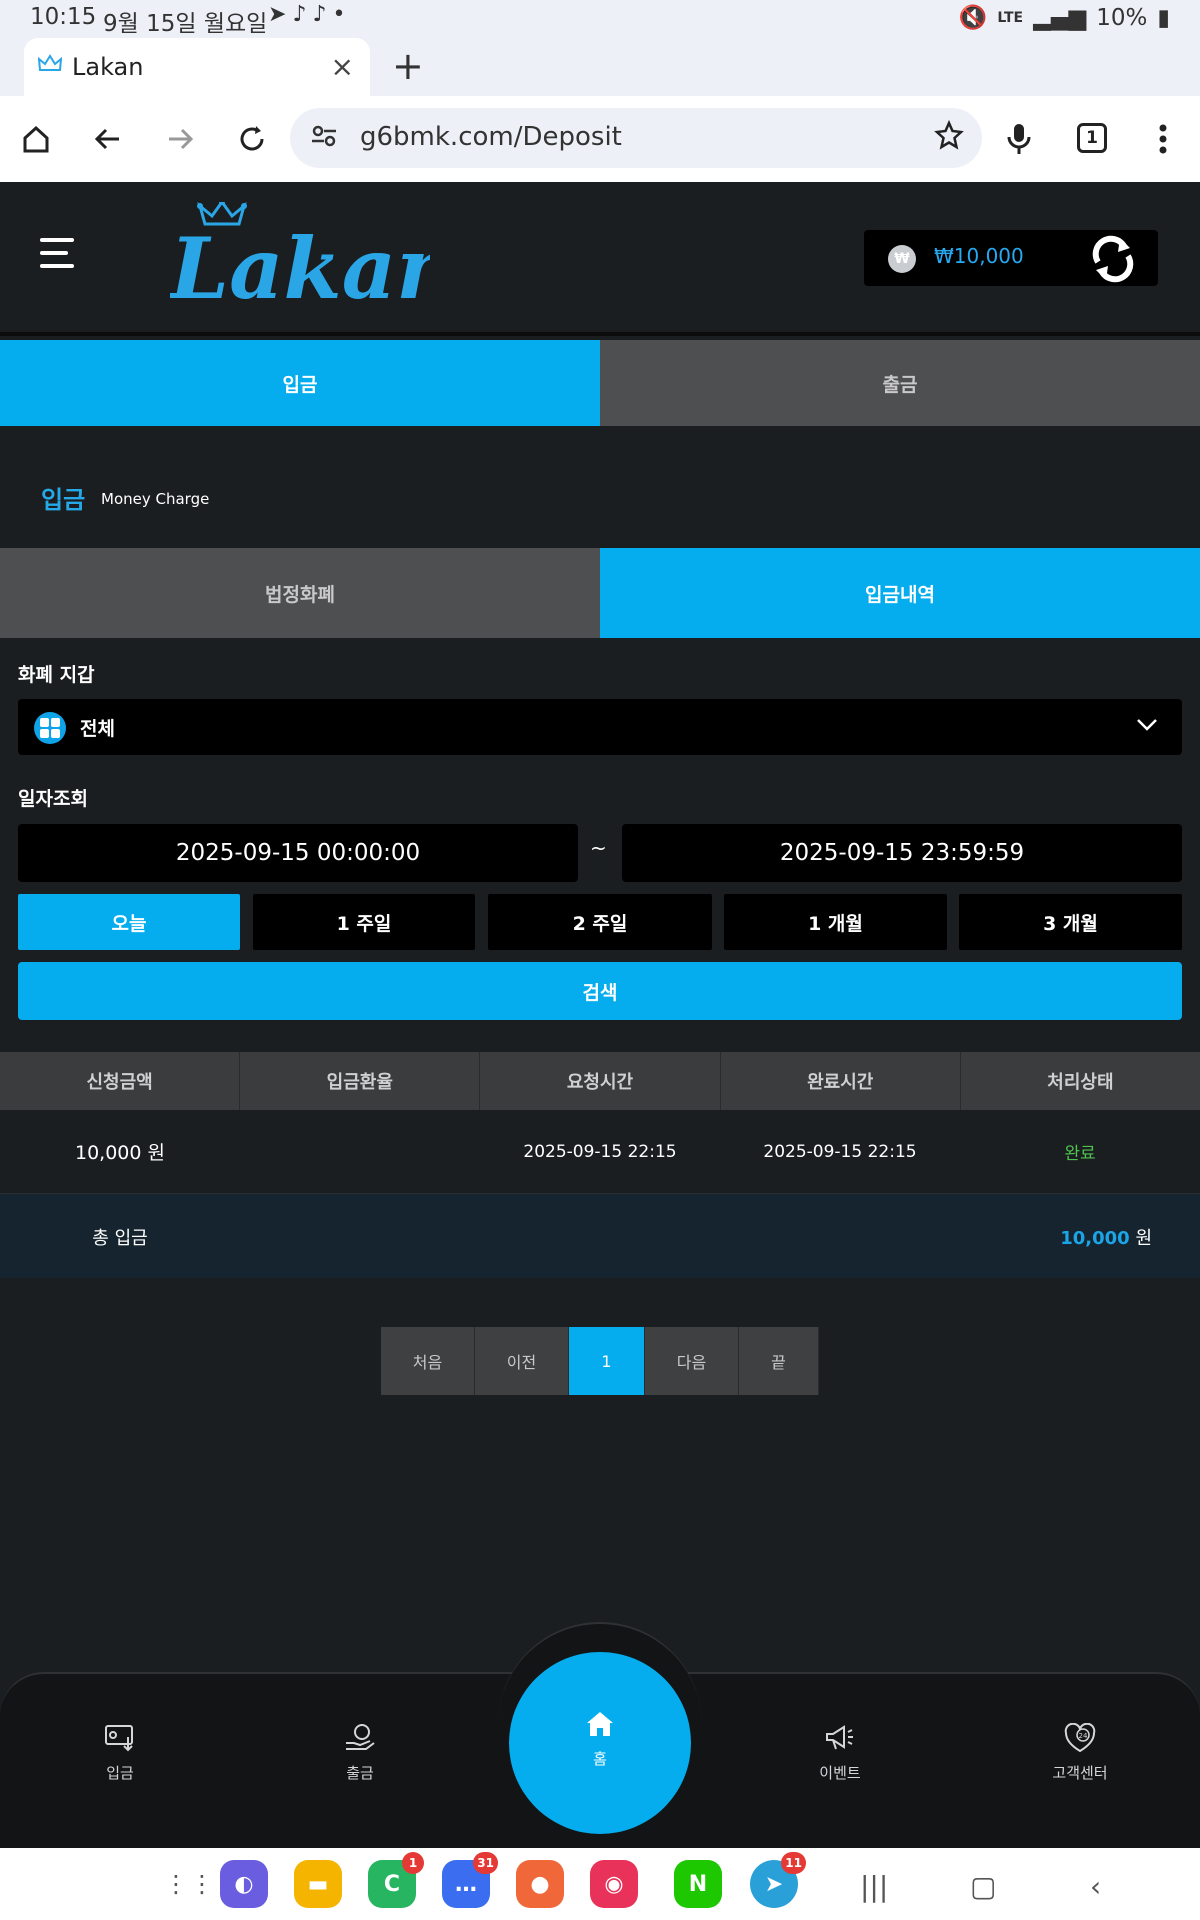  What do you see at coordinates (841, 1081) in the screenshot?
I see `col-completed: 완료시간` at bounding box center [841, 1081].